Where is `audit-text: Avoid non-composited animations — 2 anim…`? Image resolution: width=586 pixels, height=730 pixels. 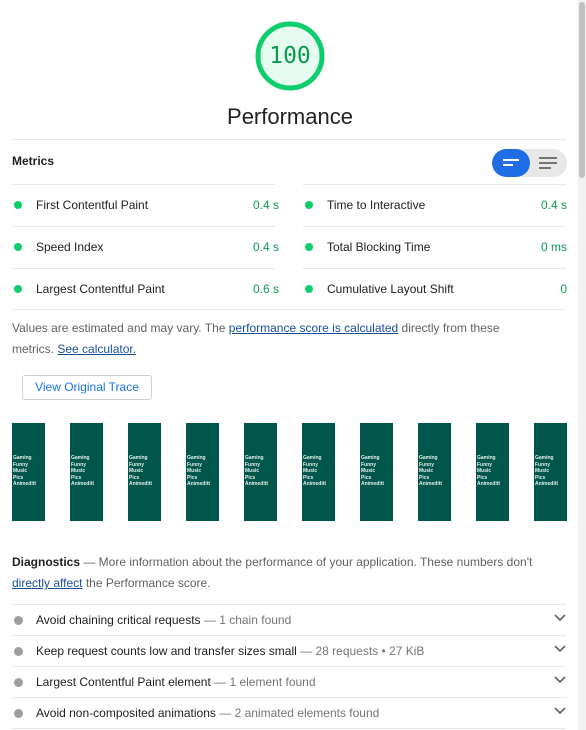
audit-text: Avoid non-composited animations — 2 anim… is located at coordinates (207, 713).